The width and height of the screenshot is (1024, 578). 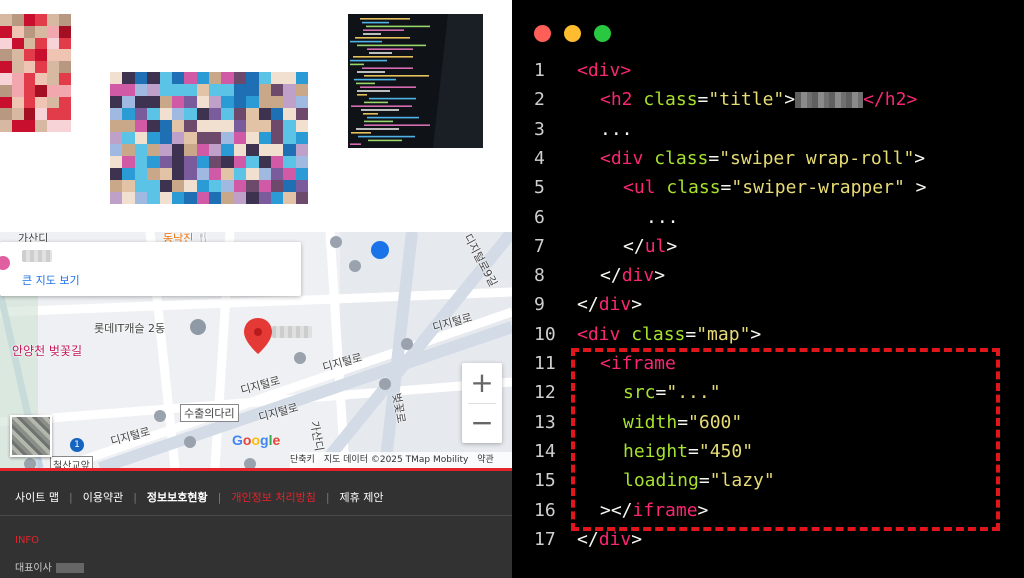 I want to click on code-text: </ul>, so click(x=650, y=246).